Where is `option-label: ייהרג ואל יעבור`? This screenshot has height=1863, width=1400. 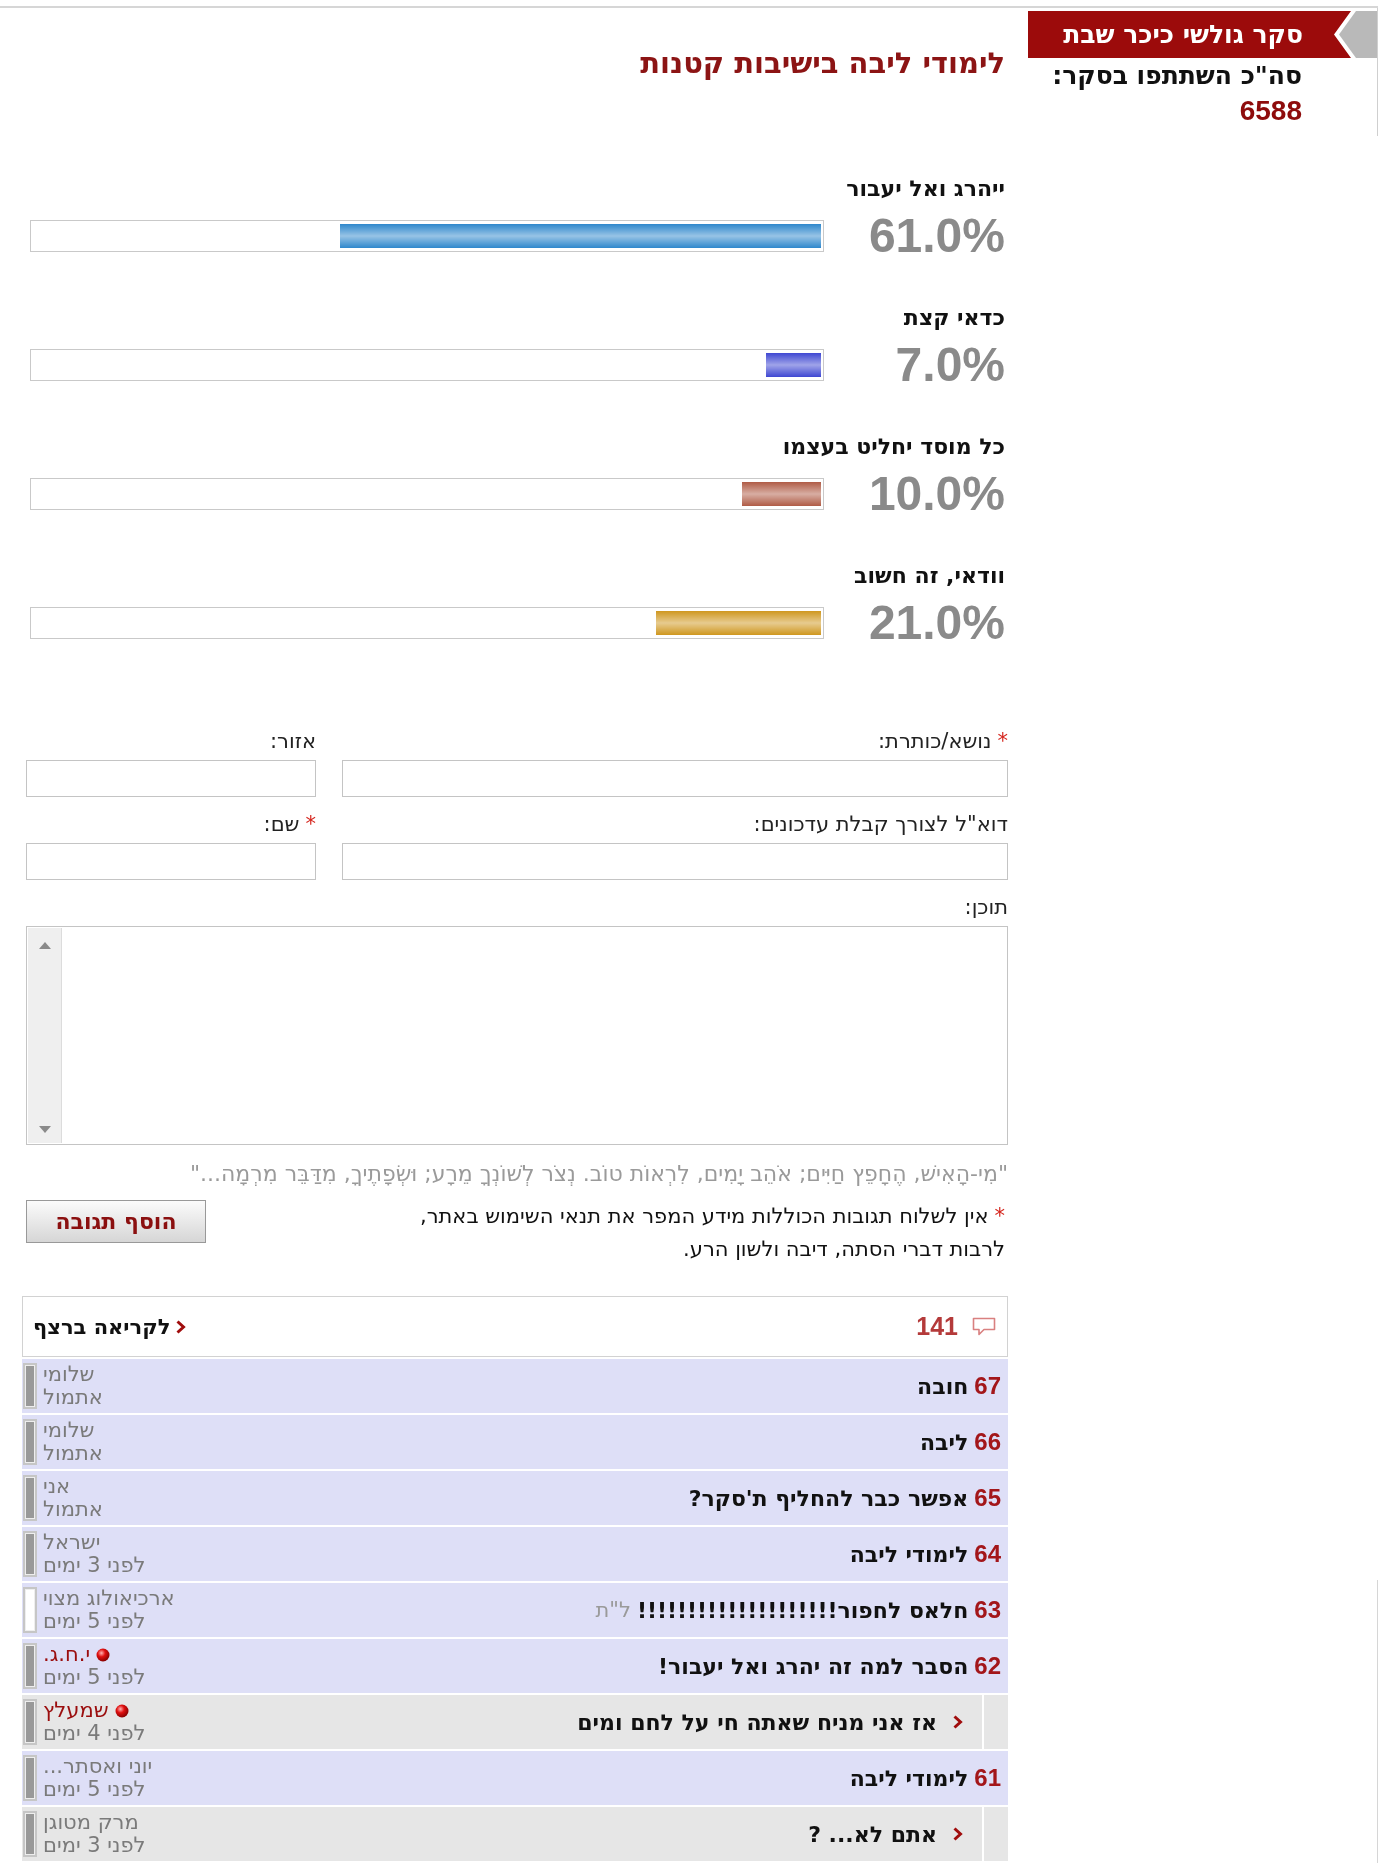
option-label: ייהרג ואל יעבור is located at coordinates (925, 189).